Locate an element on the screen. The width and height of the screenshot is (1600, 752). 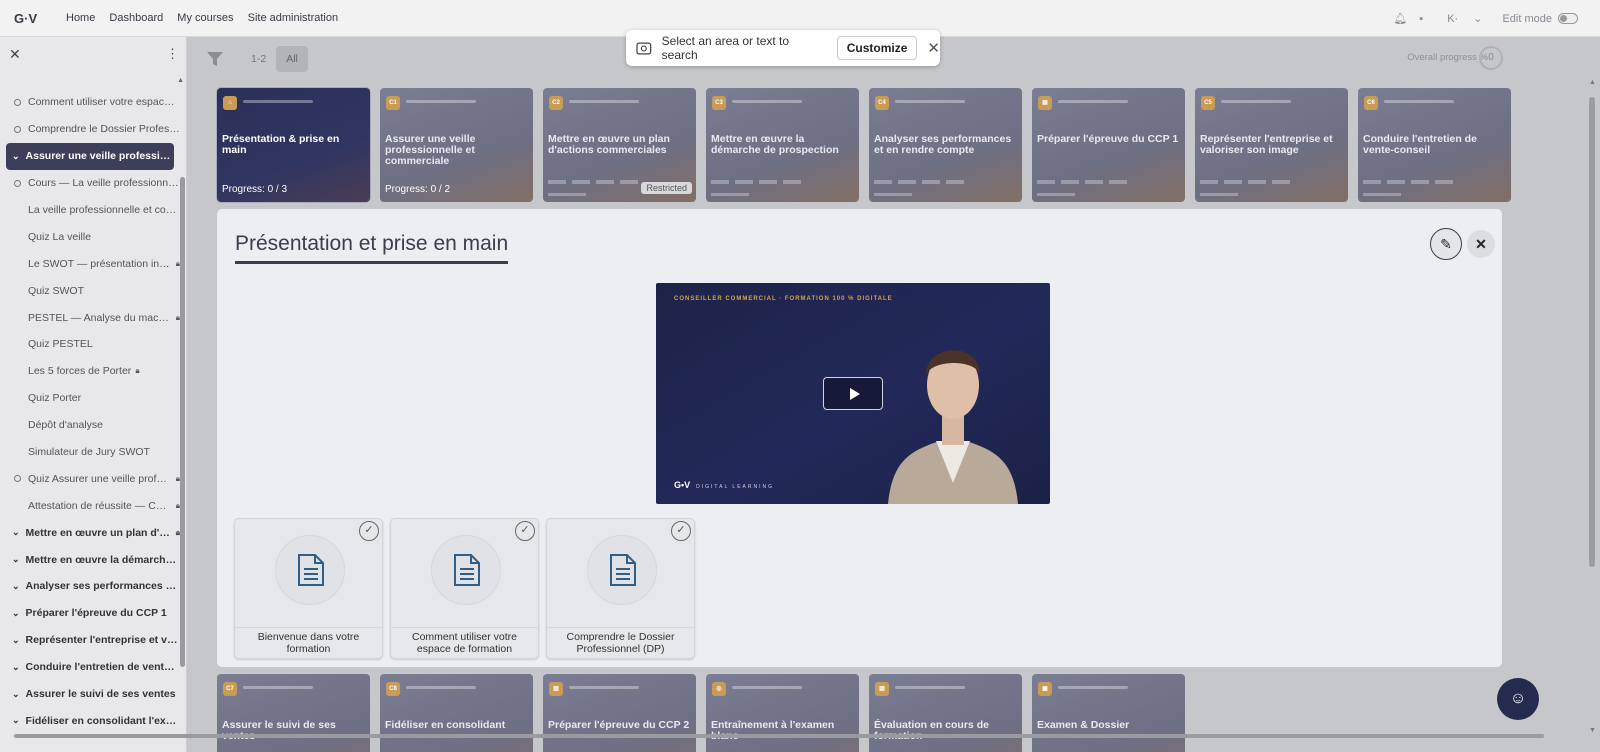
scroll-down-arrow-icon: ▼ is located at coordinates (1592, 730).